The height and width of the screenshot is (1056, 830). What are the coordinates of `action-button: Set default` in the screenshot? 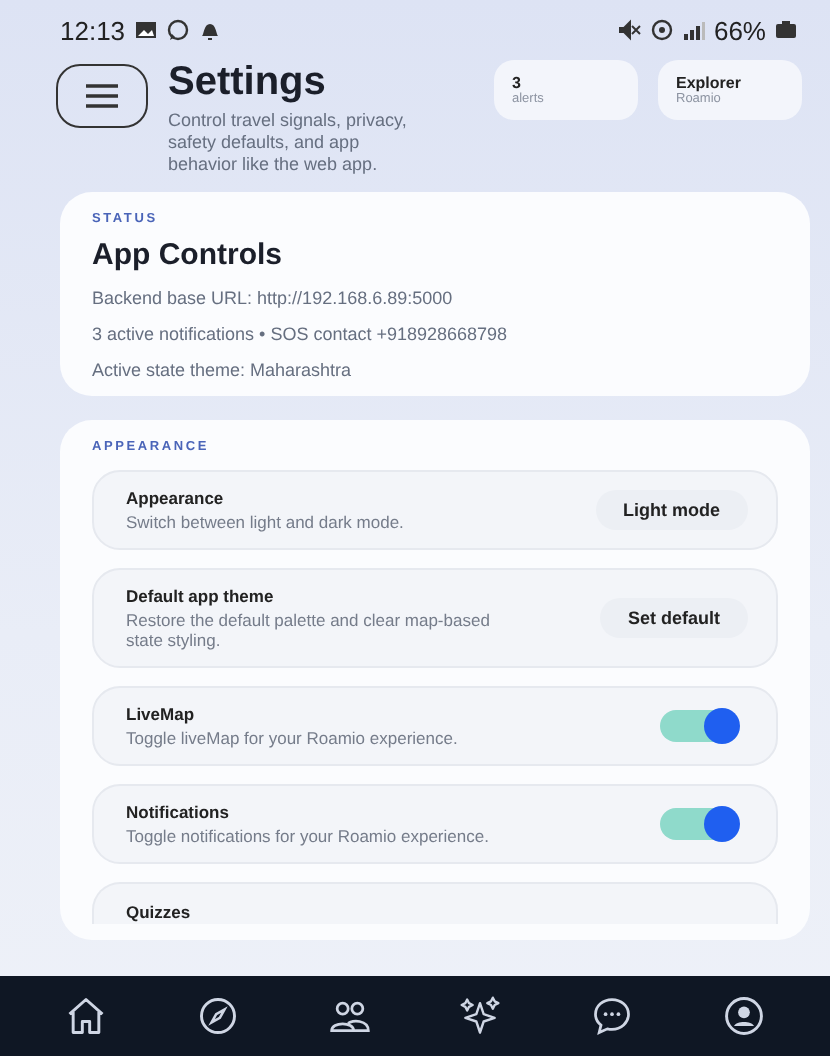 It's located at (673, 618).